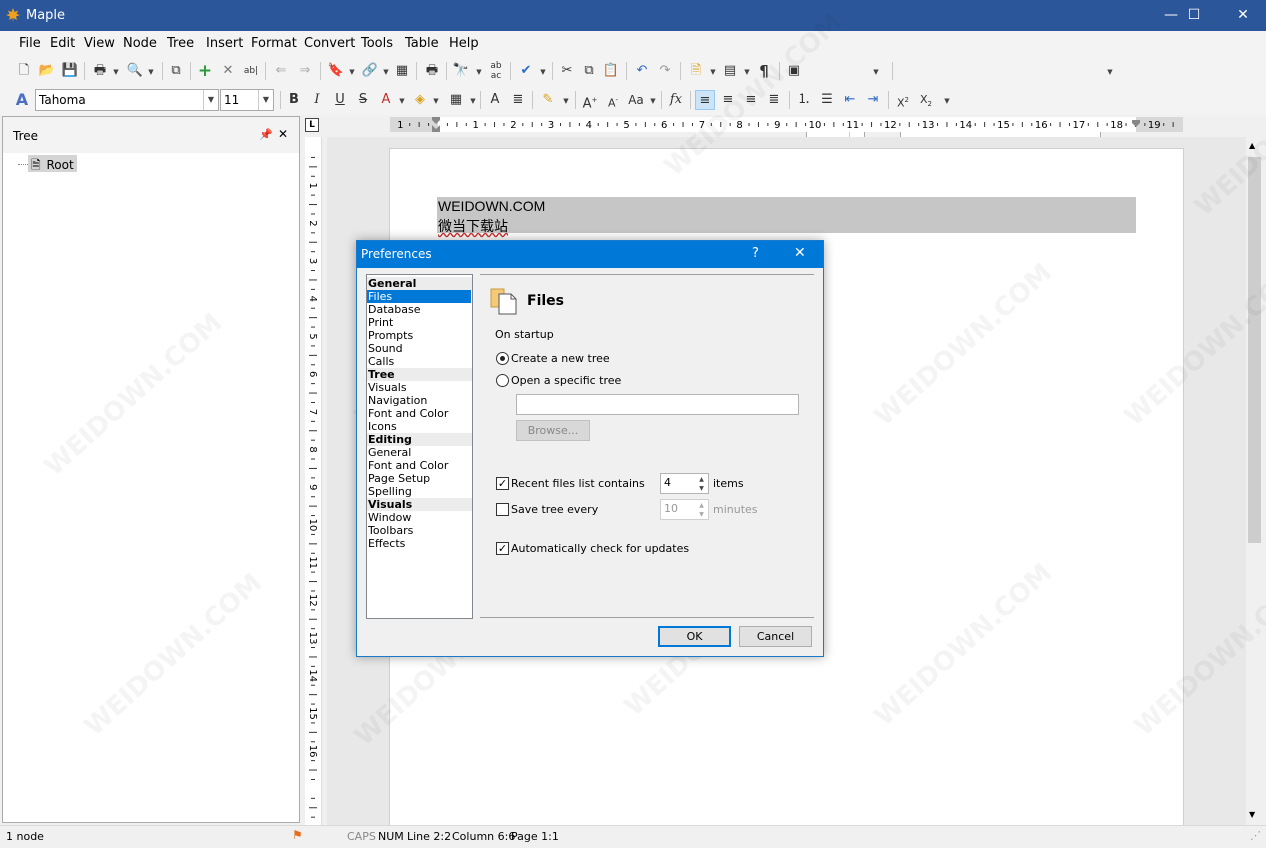  Describe the element at coordinates (903, 100) in the screenshot. I see `superscript-icon: X2` at that location.